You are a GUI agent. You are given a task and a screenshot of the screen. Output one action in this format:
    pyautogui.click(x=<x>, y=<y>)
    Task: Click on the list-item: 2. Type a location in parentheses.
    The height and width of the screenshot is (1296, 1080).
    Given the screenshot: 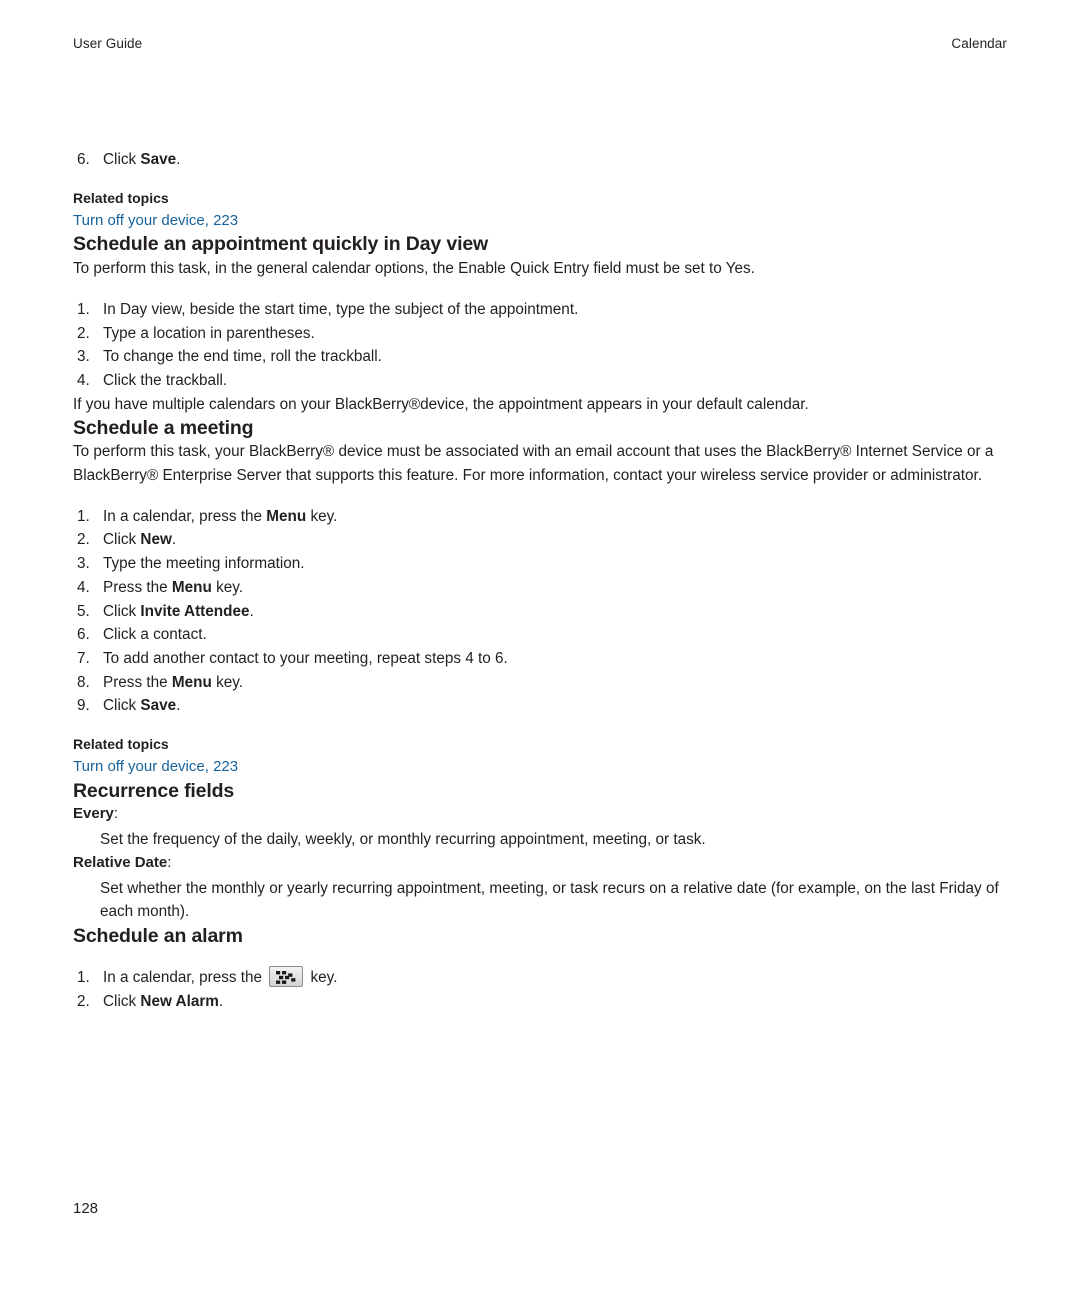 What is the action you would take?
    pyautogui.click(x=543, y=334)
    